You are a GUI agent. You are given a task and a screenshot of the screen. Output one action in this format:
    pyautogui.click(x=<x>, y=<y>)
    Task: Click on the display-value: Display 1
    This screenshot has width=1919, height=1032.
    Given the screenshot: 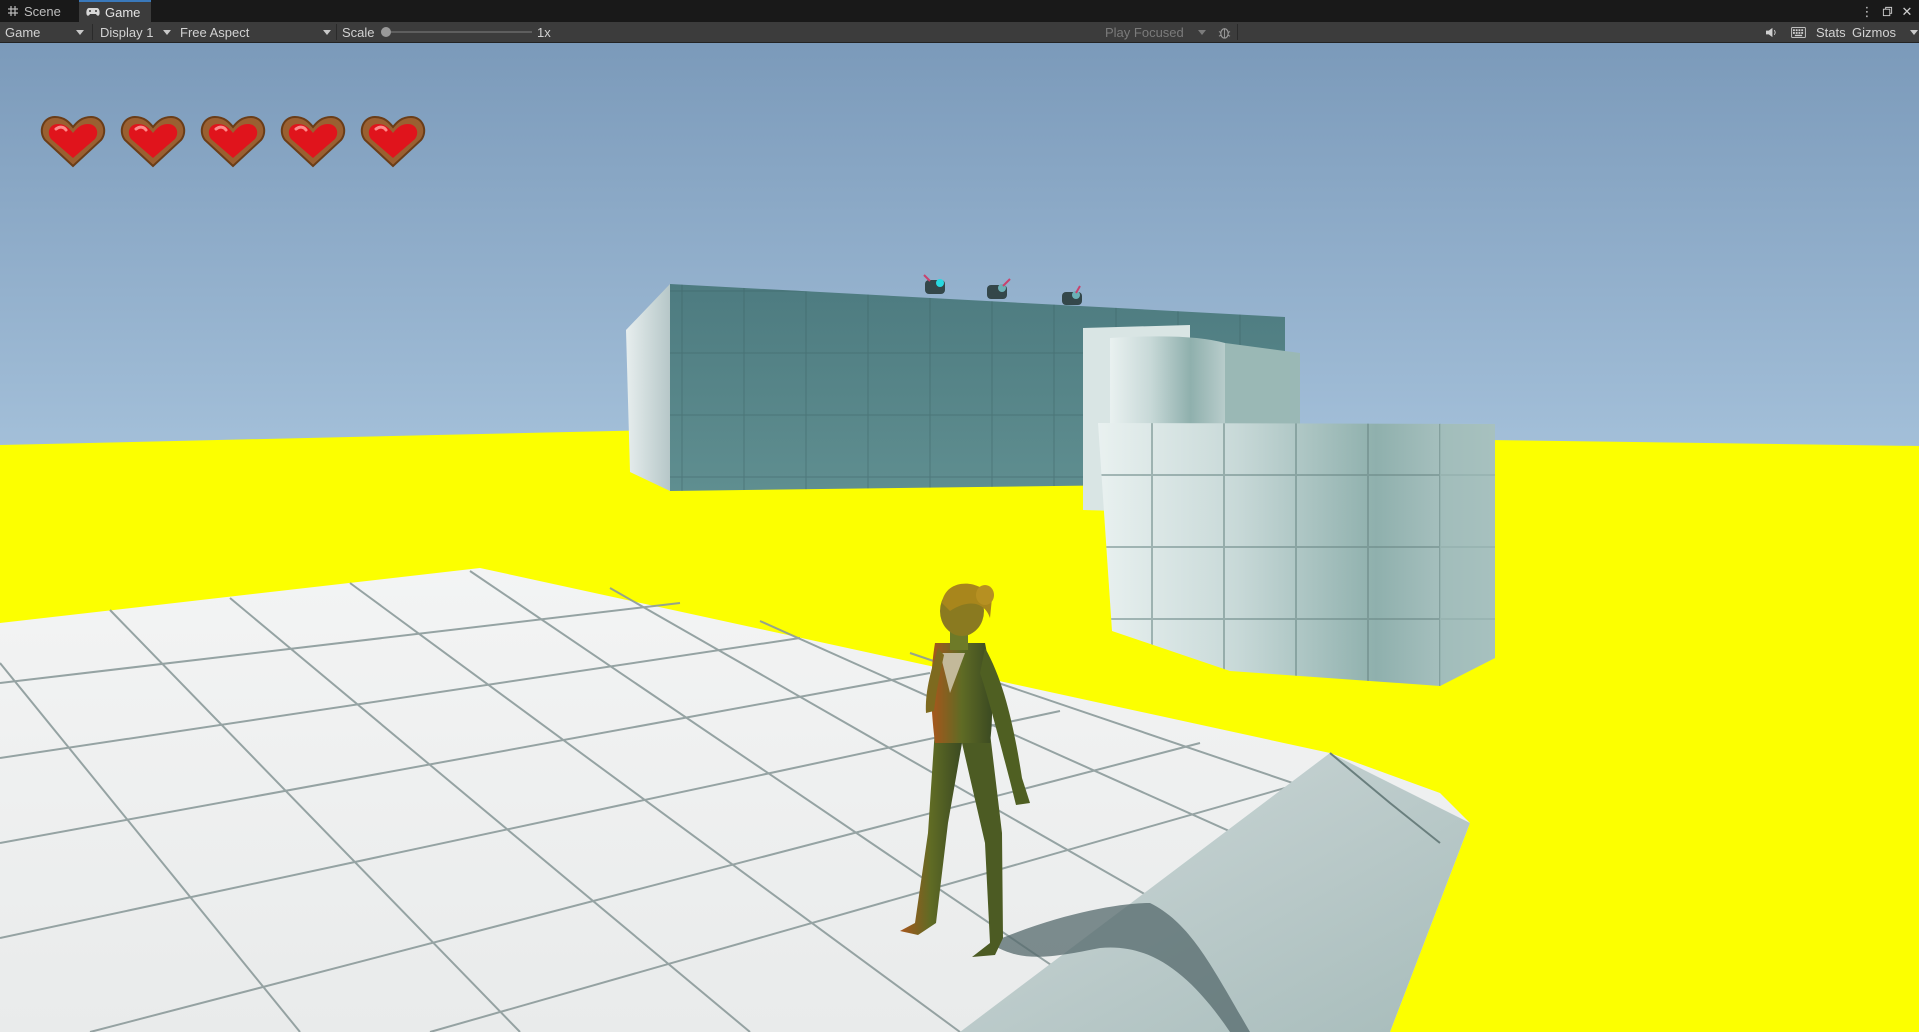 What is the action you would take?
    pyautogui.click(x=127, y=32)
    